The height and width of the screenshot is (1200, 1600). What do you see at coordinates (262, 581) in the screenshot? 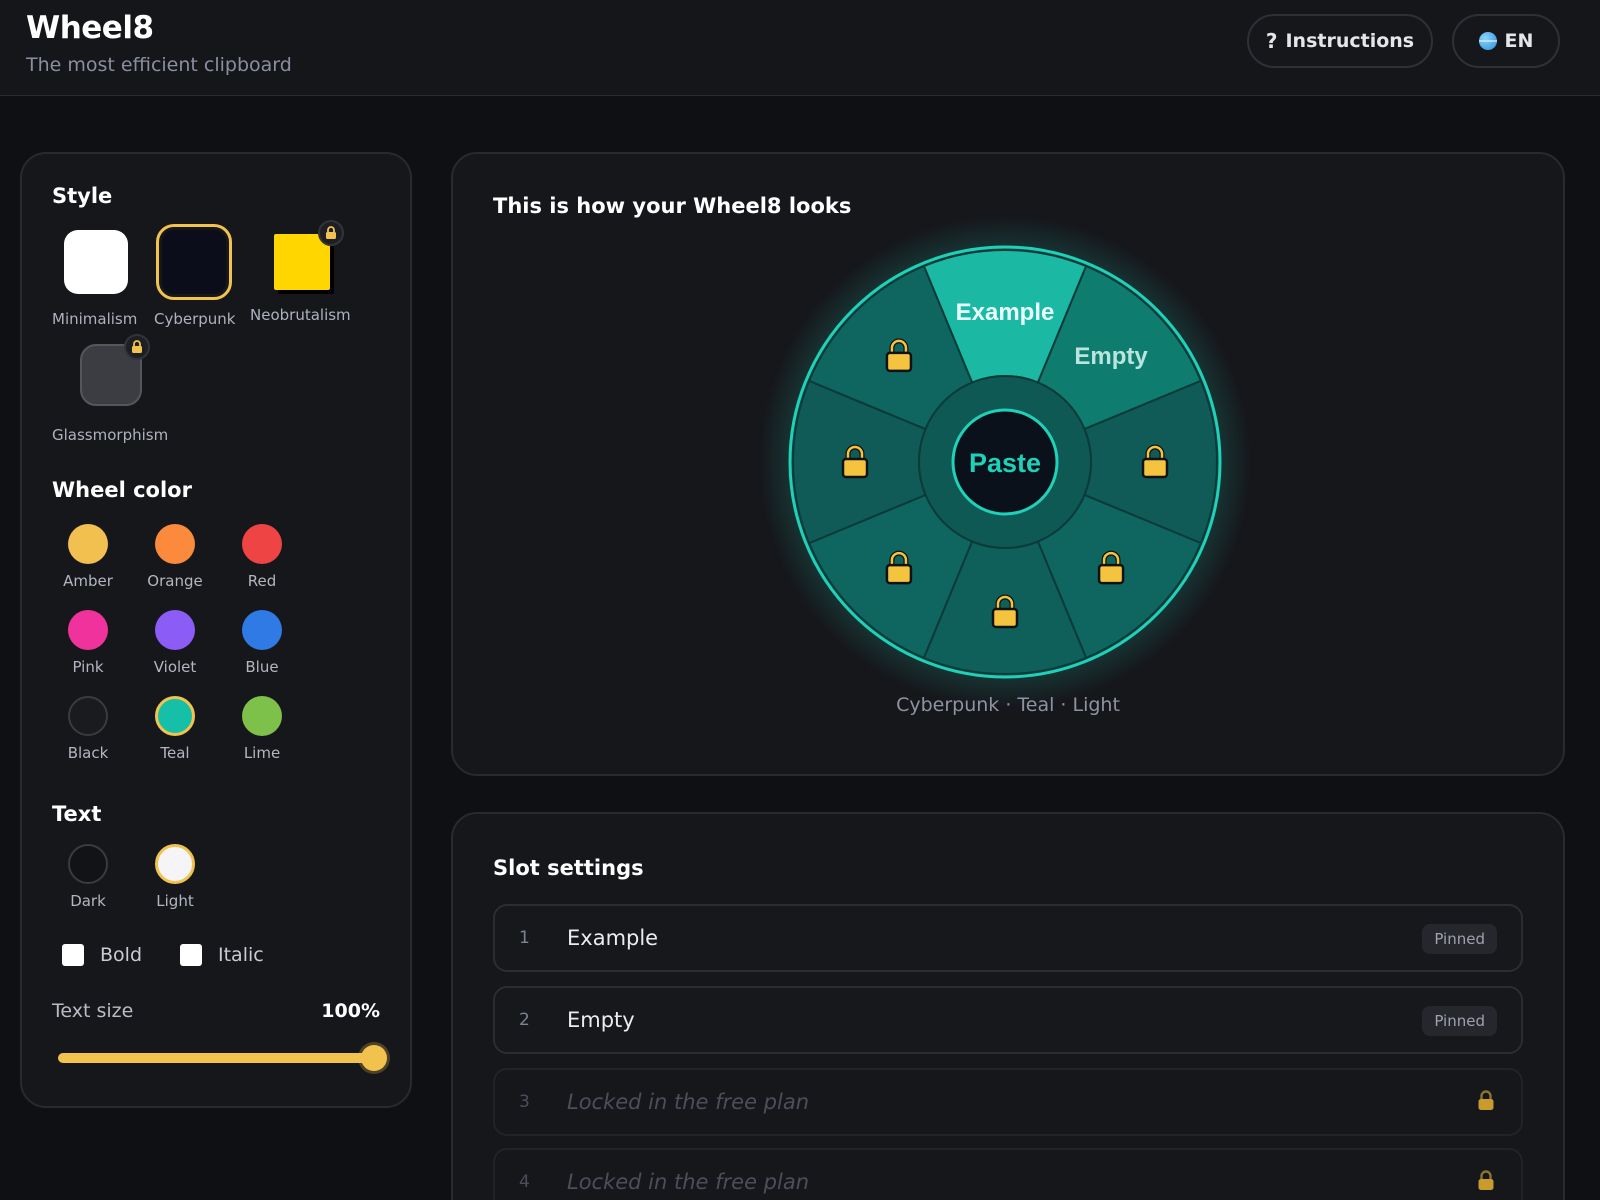
I see `red-label: Red` at bounding box center [262, 581].